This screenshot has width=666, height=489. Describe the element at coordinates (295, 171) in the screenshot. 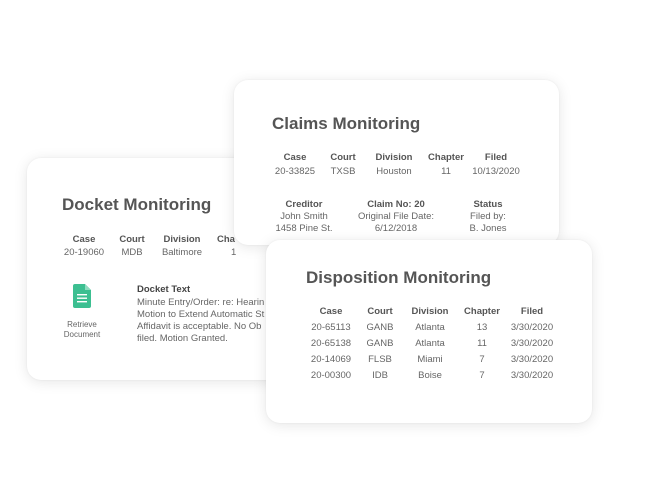

I see `claims-cell-case: 20-33825` at that location.